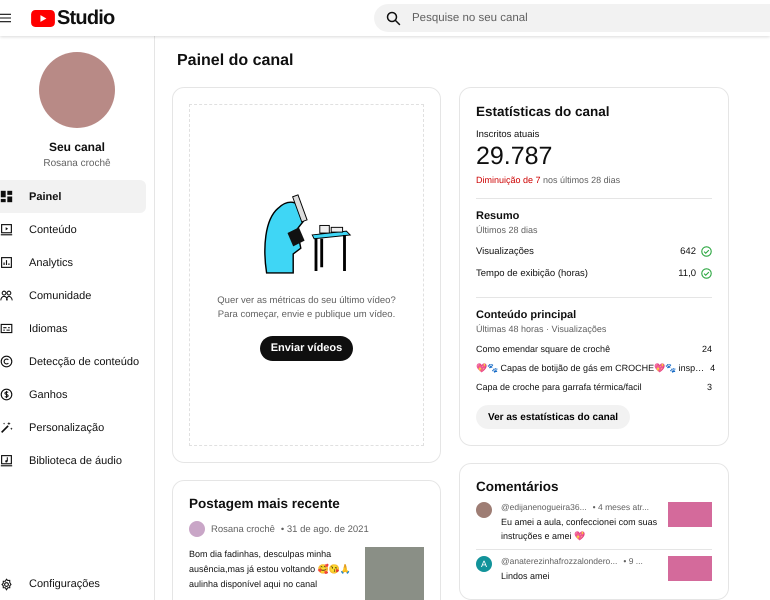  Describe the element at coordinates (6, 196) in the screenshot. I see `dashboard-icon` at that location.